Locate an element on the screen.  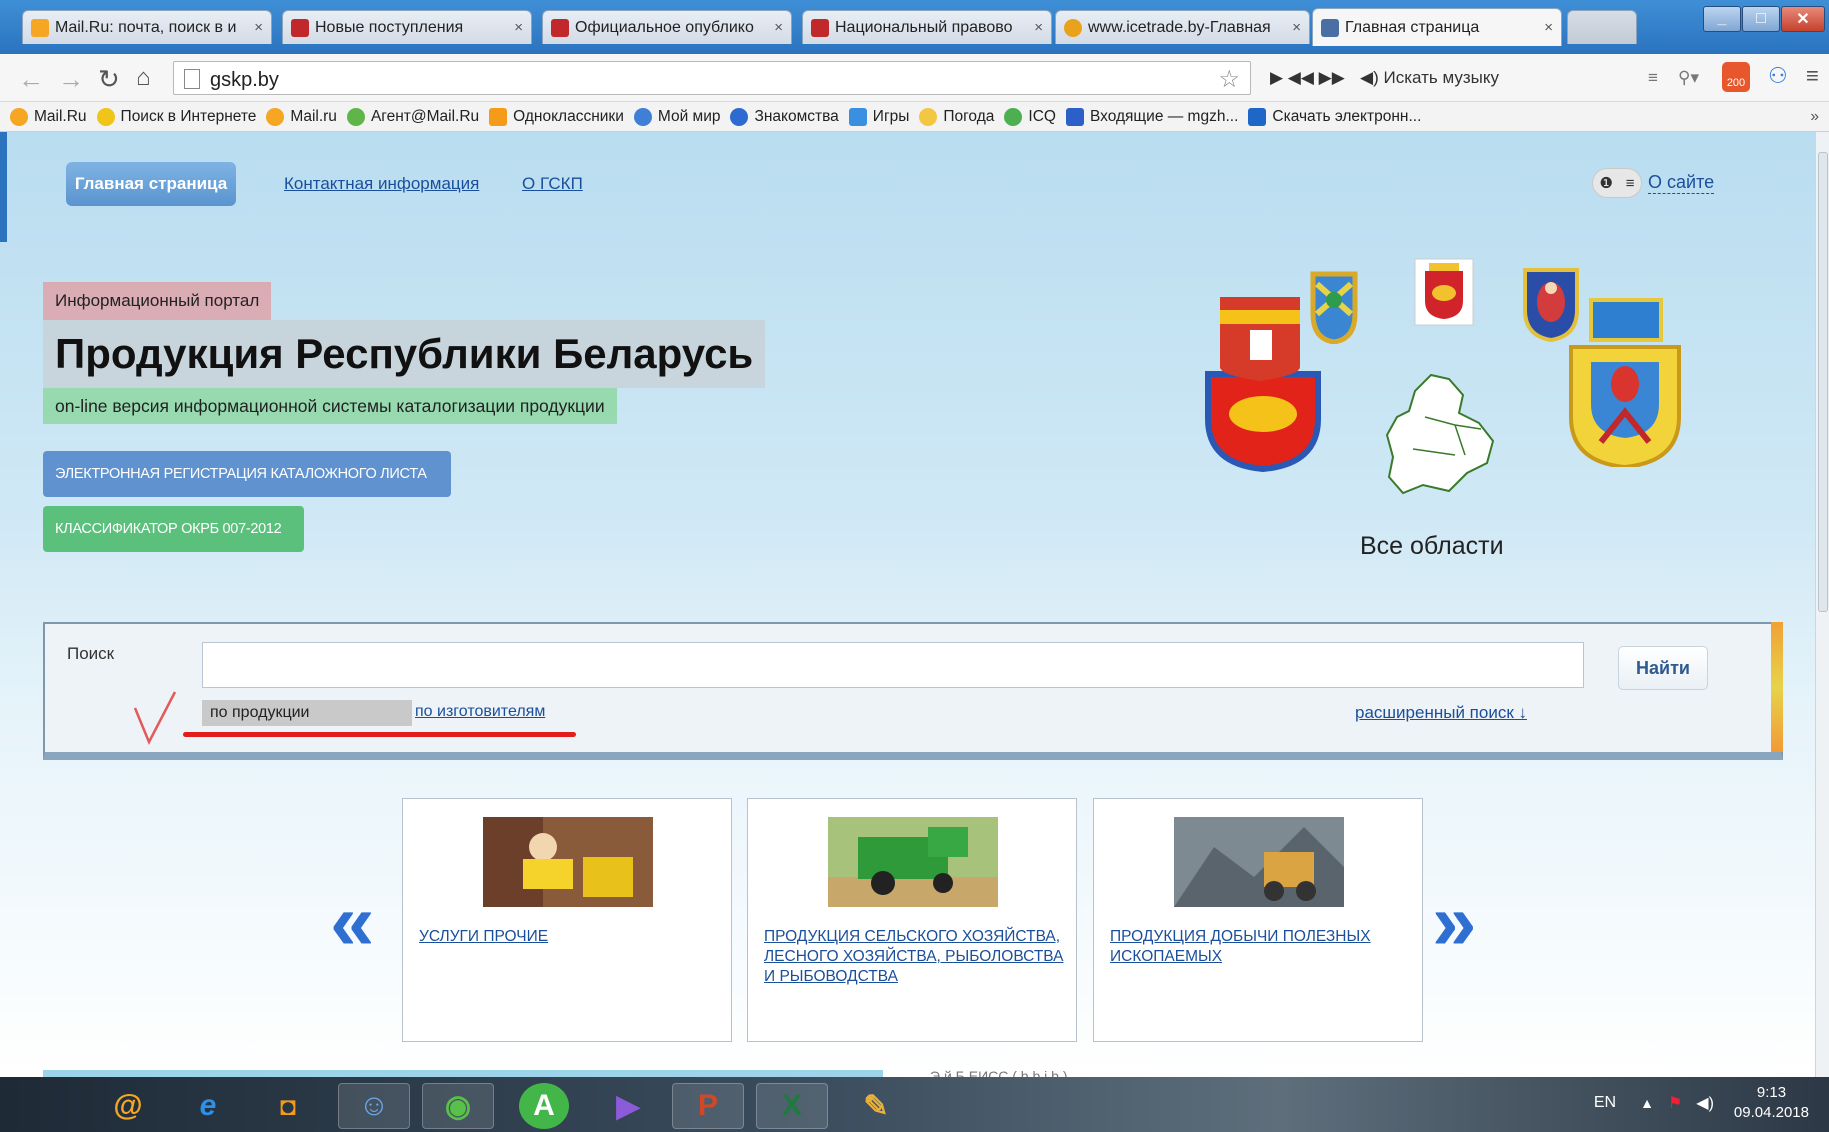
maximize-button: □ is located at coordinates (1761, 19).